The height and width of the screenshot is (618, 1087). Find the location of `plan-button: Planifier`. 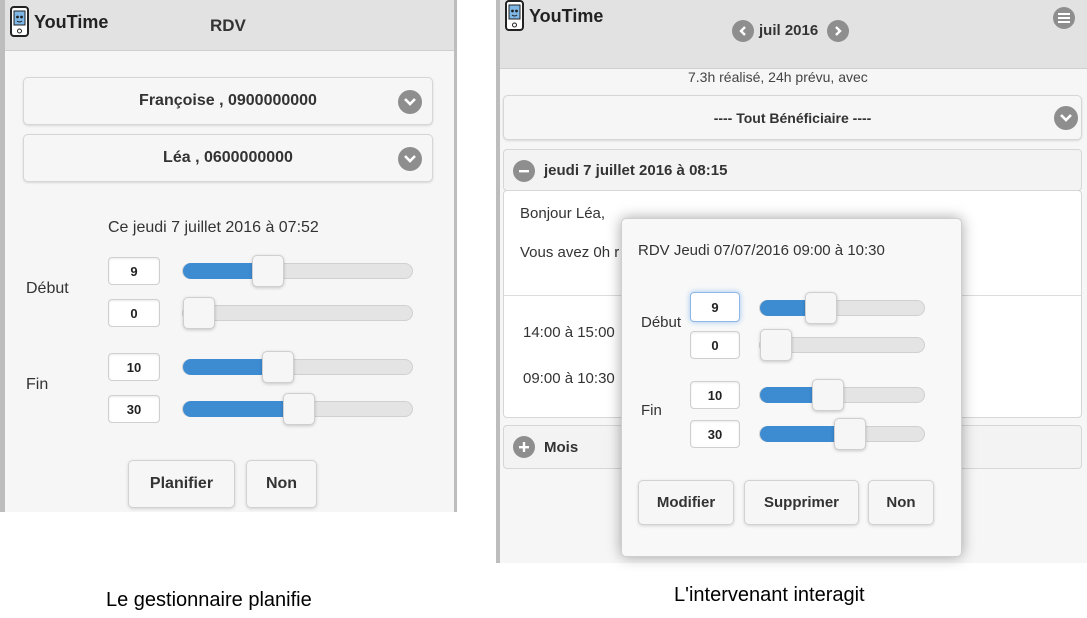

plan-button: Planifier is located at coordinates (181, 484).